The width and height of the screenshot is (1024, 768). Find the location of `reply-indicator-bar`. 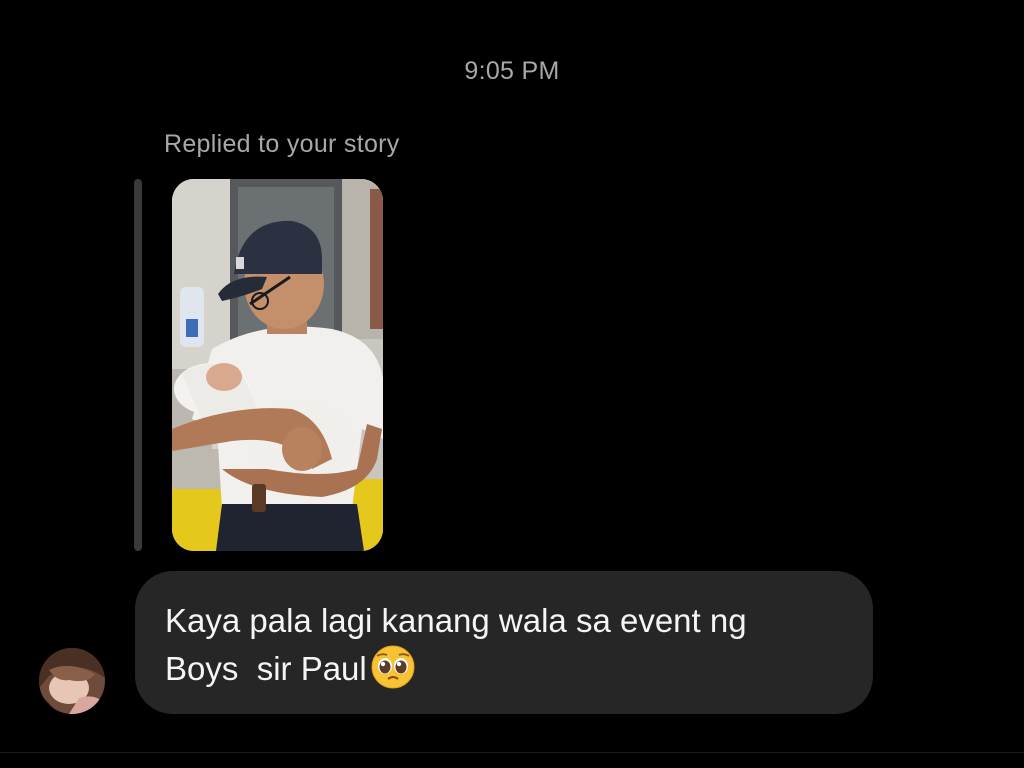

reply-indicator-bar is located at coordinates (138, 365).